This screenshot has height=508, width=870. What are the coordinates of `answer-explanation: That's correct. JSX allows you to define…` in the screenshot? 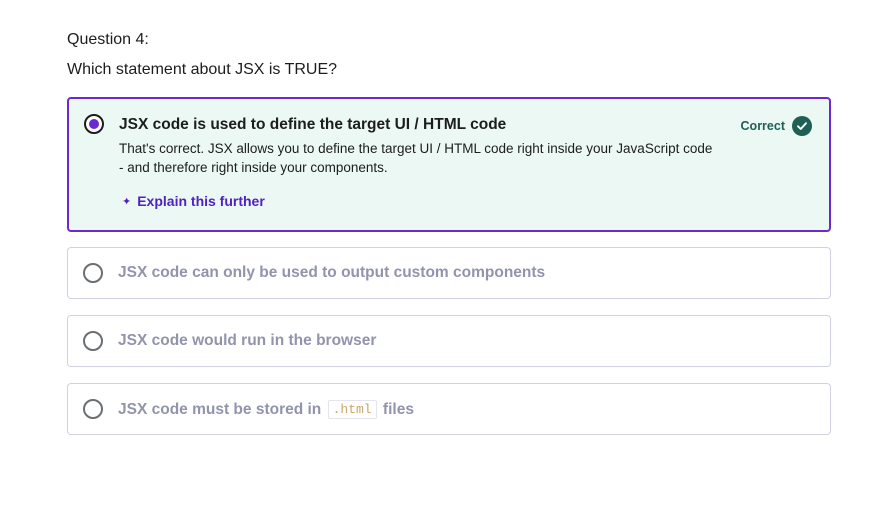 It's located at (416, 158).